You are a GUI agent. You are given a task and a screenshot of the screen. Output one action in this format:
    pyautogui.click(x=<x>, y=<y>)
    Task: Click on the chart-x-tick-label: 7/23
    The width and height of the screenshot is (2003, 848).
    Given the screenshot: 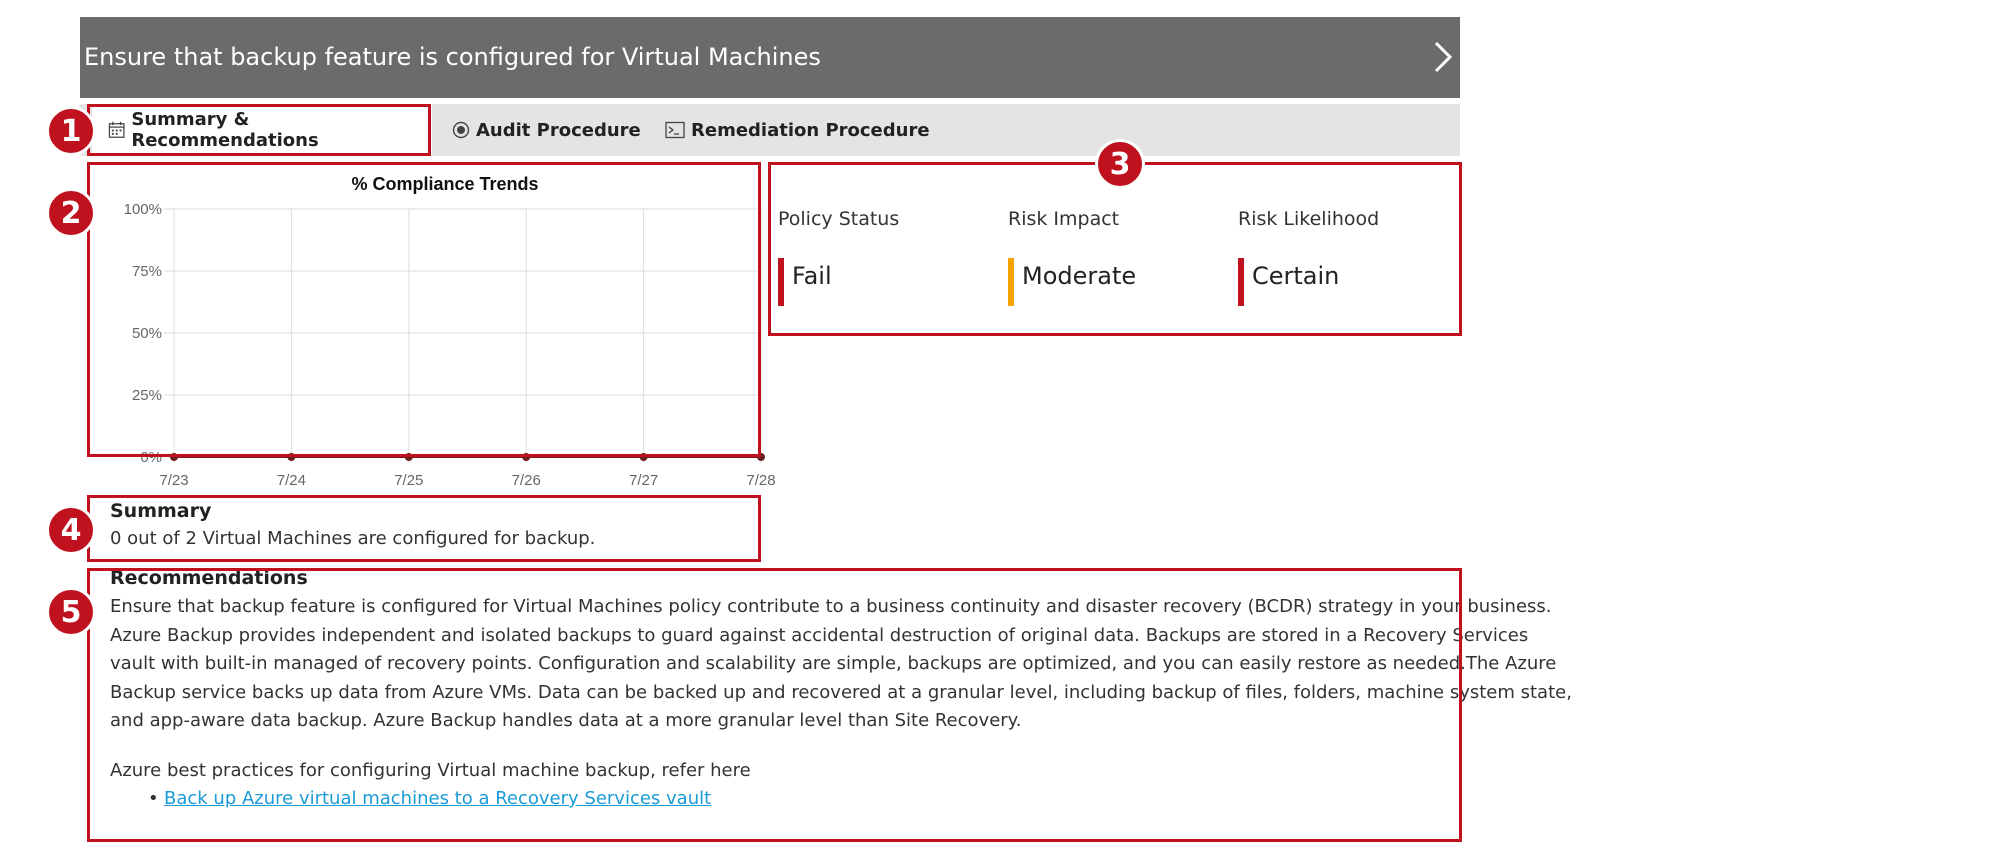 What is the action you would take?
    pyautogui.click(x=173, y=480)
    